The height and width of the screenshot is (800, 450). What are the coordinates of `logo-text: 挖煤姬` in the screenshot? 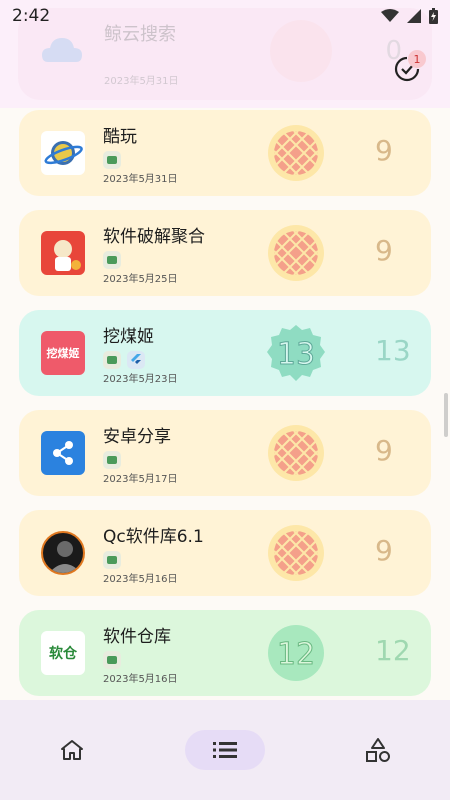 It's located at (63, 353).